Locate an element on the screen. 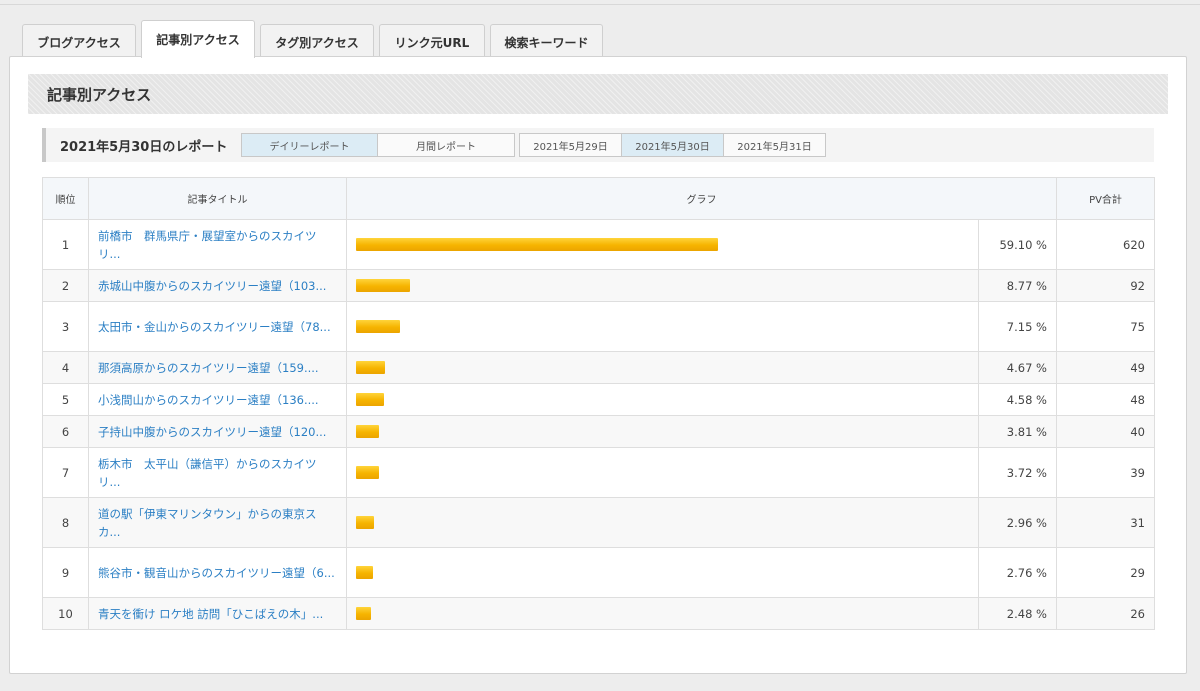  pv-cell: 48 is located at coordinates (1105, 399).